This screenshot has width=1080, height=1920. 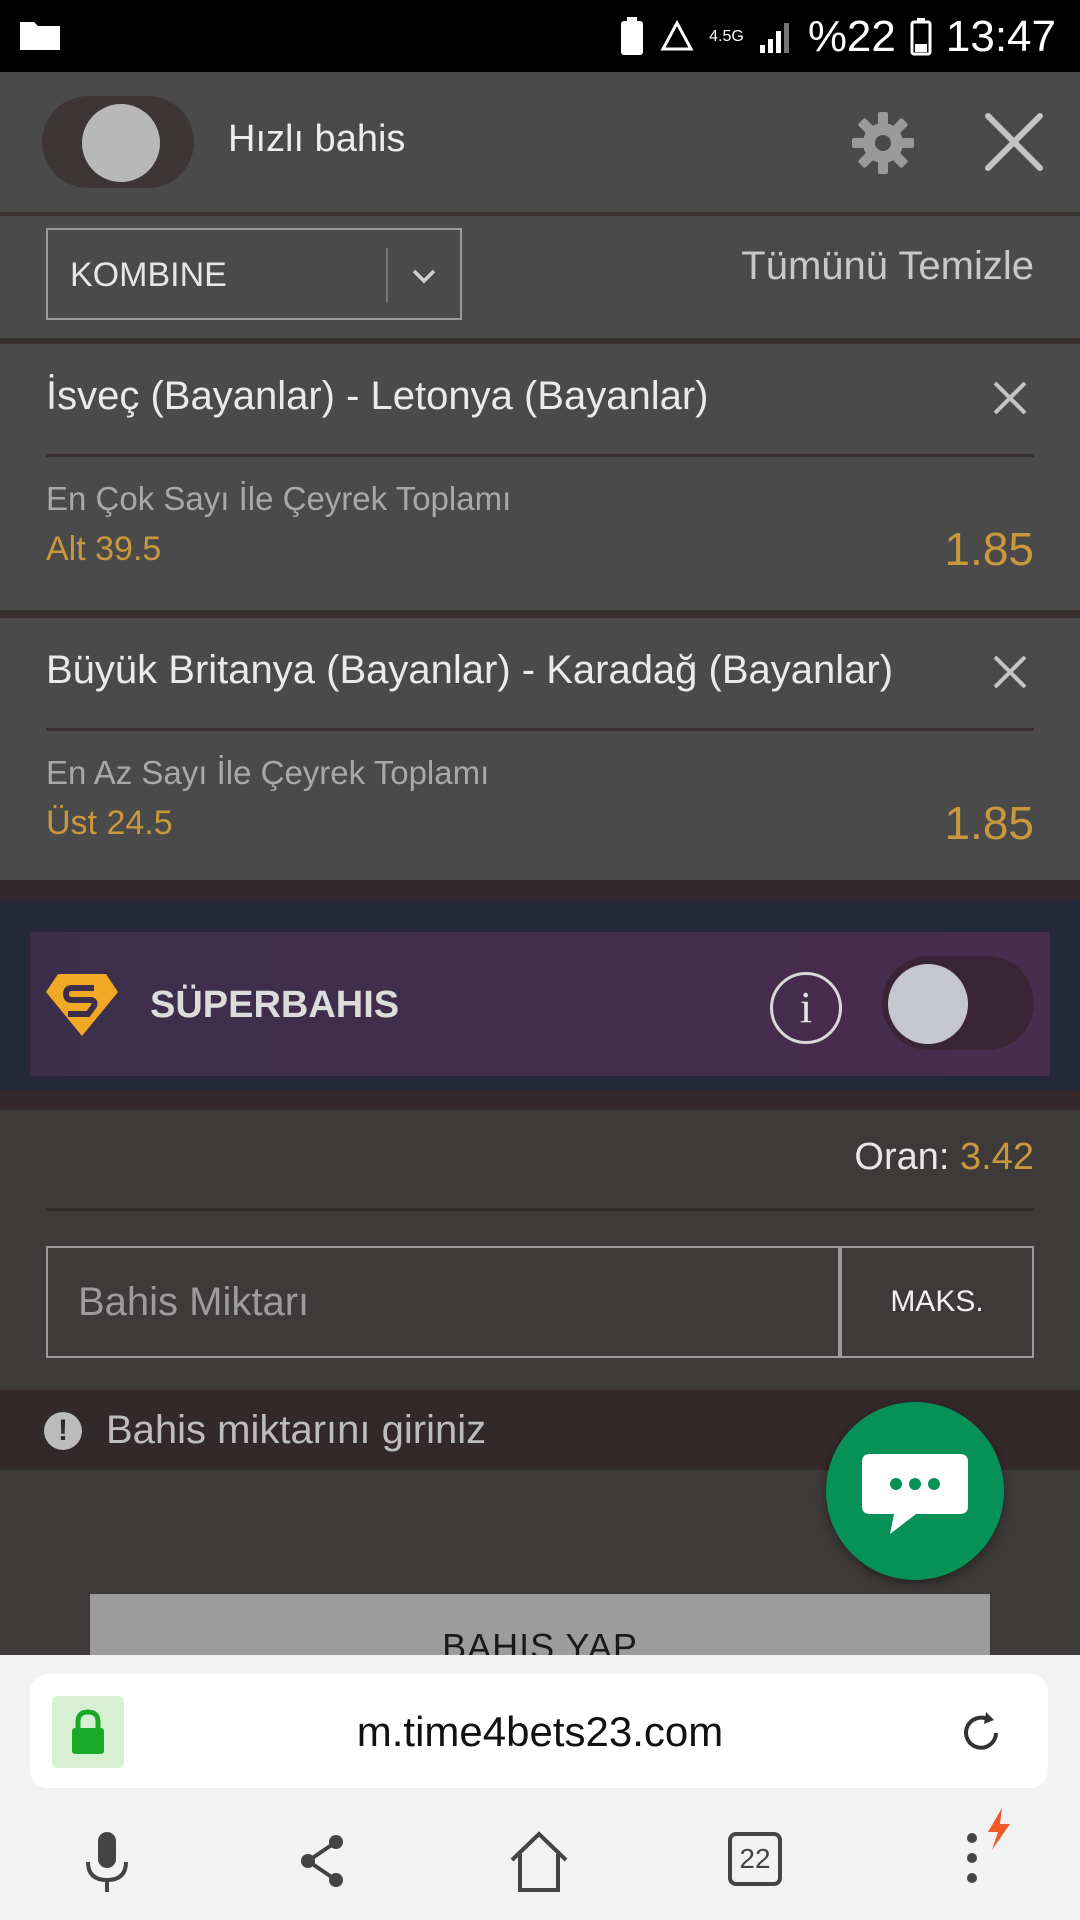 What do you see at coordinates (540, 280) in the screenshot?
I see `bet-type-row: KOMBINE Tümünü Temizle` at bounding box center [540, 280].